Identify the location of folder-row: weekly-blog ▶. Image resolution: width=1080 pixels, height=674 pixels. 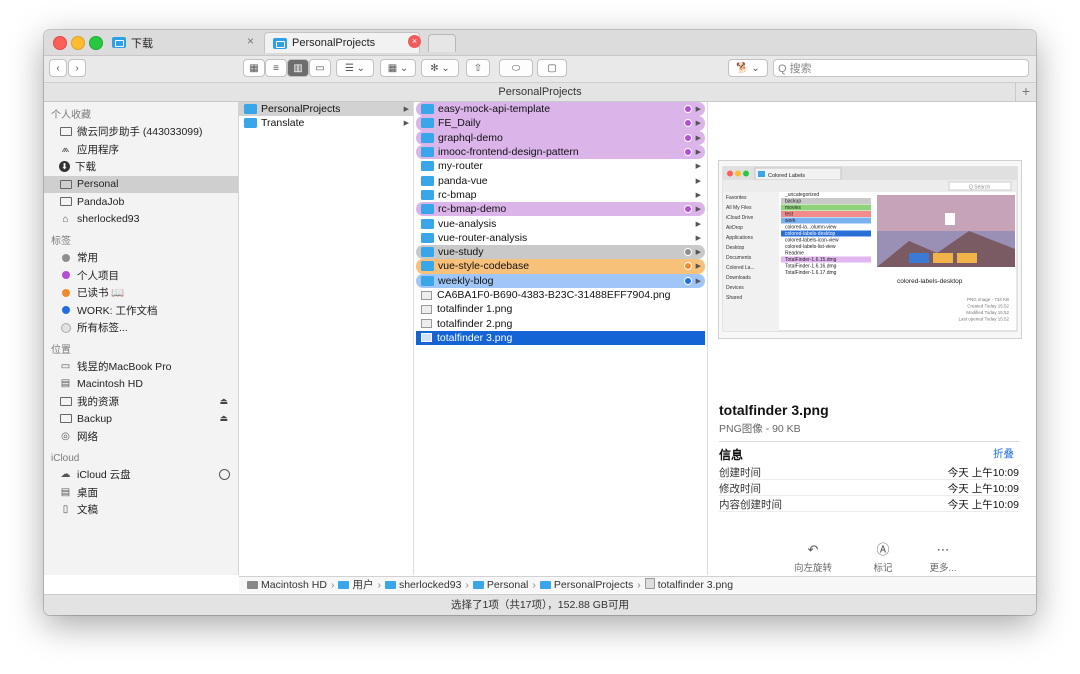
(560, 280).